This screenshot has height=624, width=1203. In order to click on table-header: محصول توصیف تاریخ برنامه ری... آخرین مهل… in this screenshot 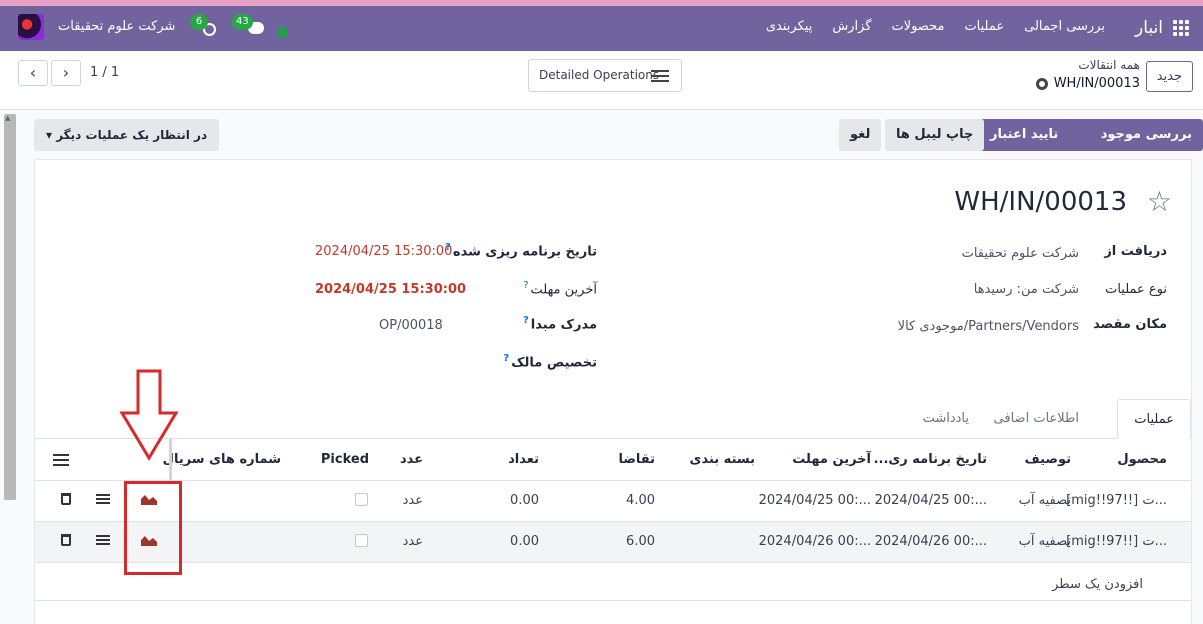, I will do `click(613, 460)`.